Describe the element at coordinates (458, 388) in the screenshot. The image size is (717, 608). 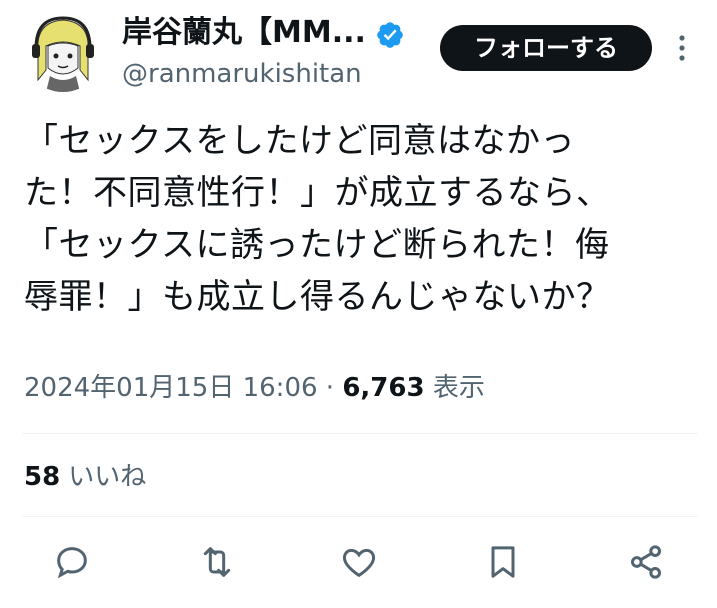
I see `views-label: 表示` at that location.